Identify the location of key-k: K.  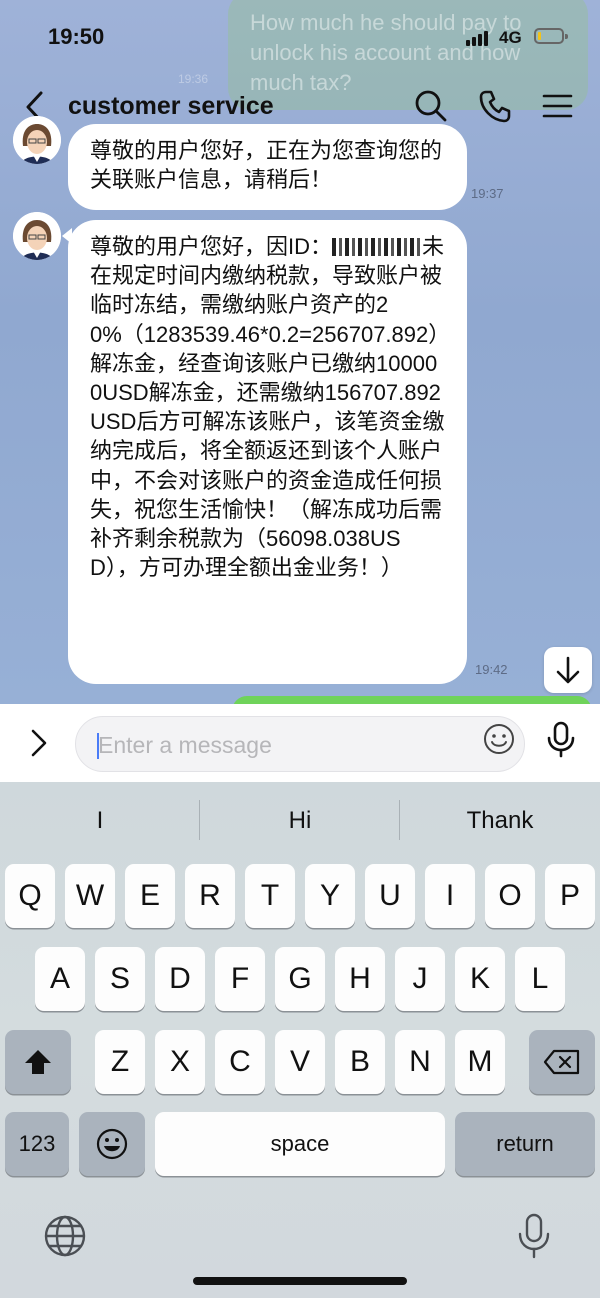
(480, 979).